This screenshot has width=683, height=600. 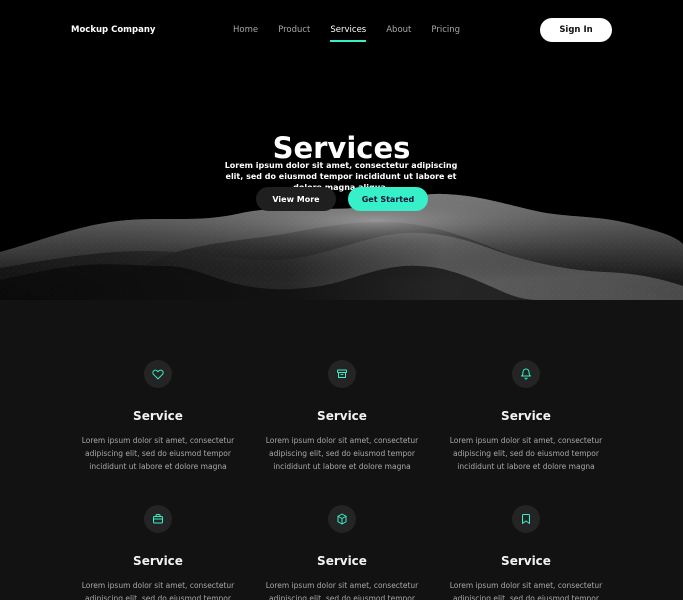 What do you see at coordinates (388, 199) in the screenshot?
I see `get-started-button: Get Started` at bounding box center [388, 199].